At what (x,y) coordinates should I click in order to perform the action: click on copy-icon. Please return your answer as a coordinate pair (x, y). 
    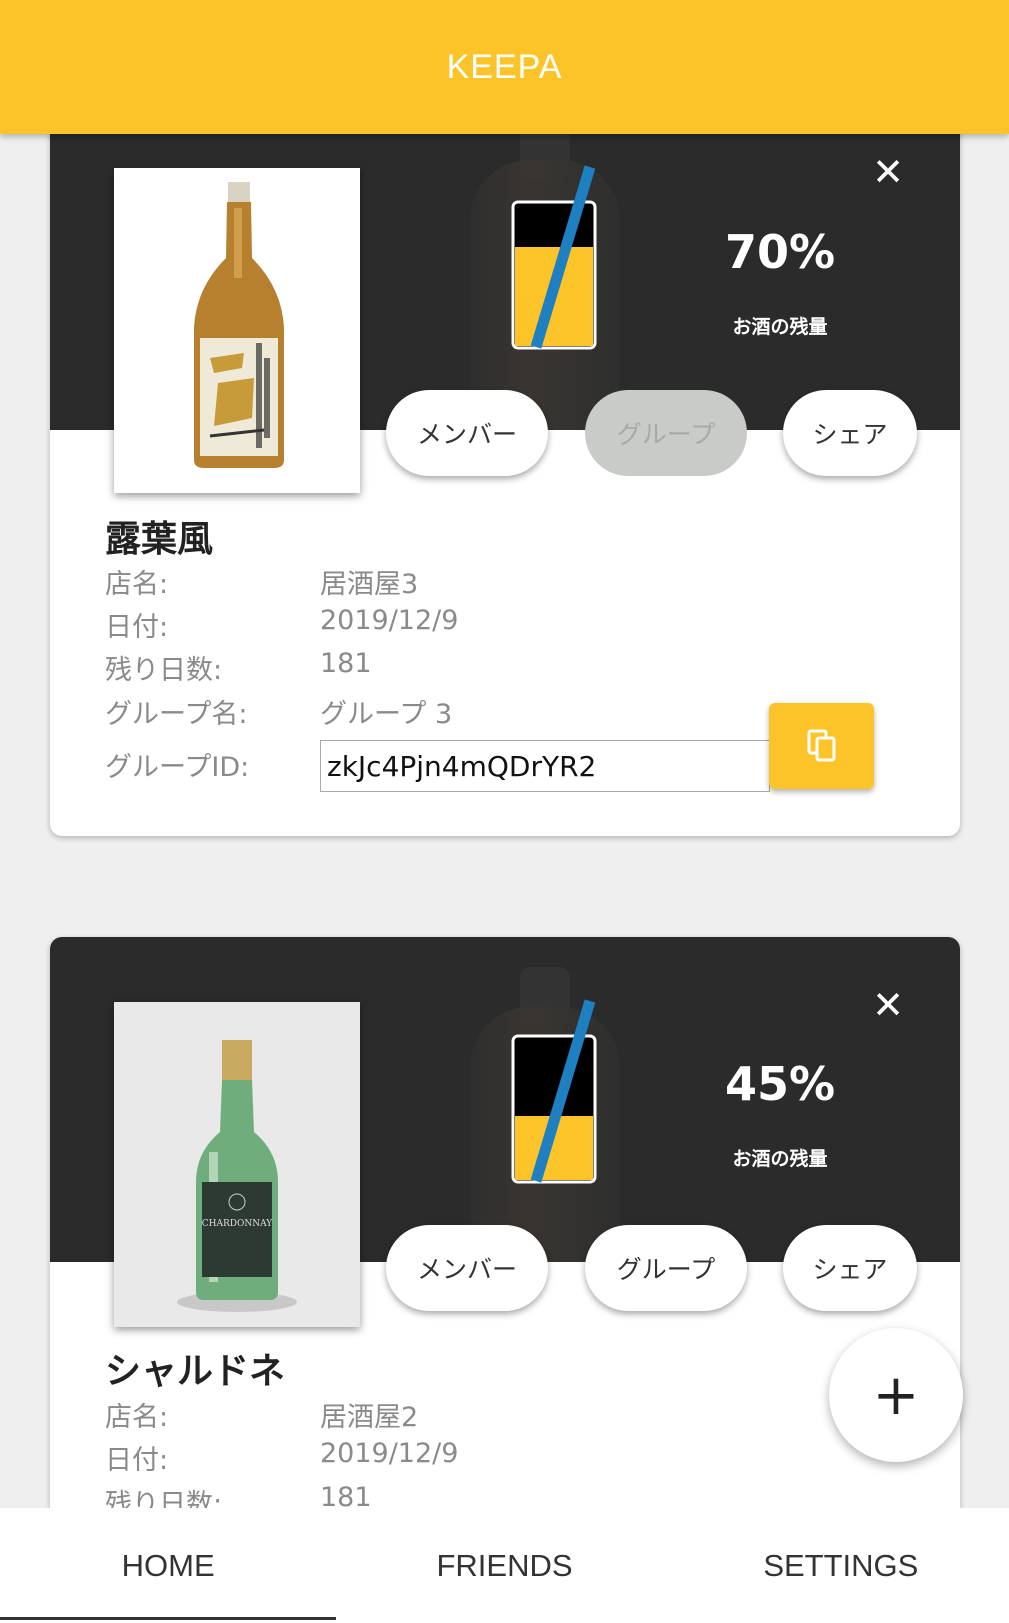
    Looking at the image, I should click on (821, 745).